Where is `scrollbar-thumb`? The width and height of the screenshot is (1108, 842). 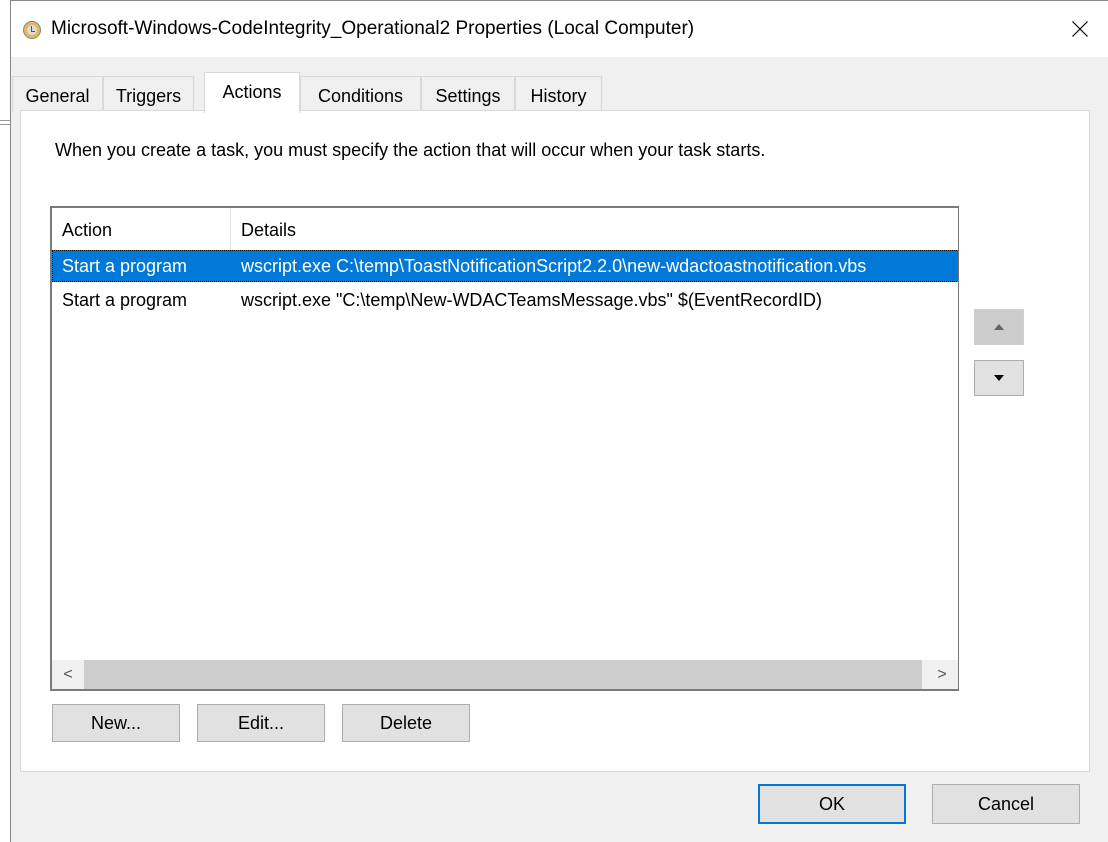 scrollbar-thumb is located at coordinates (503, 674).